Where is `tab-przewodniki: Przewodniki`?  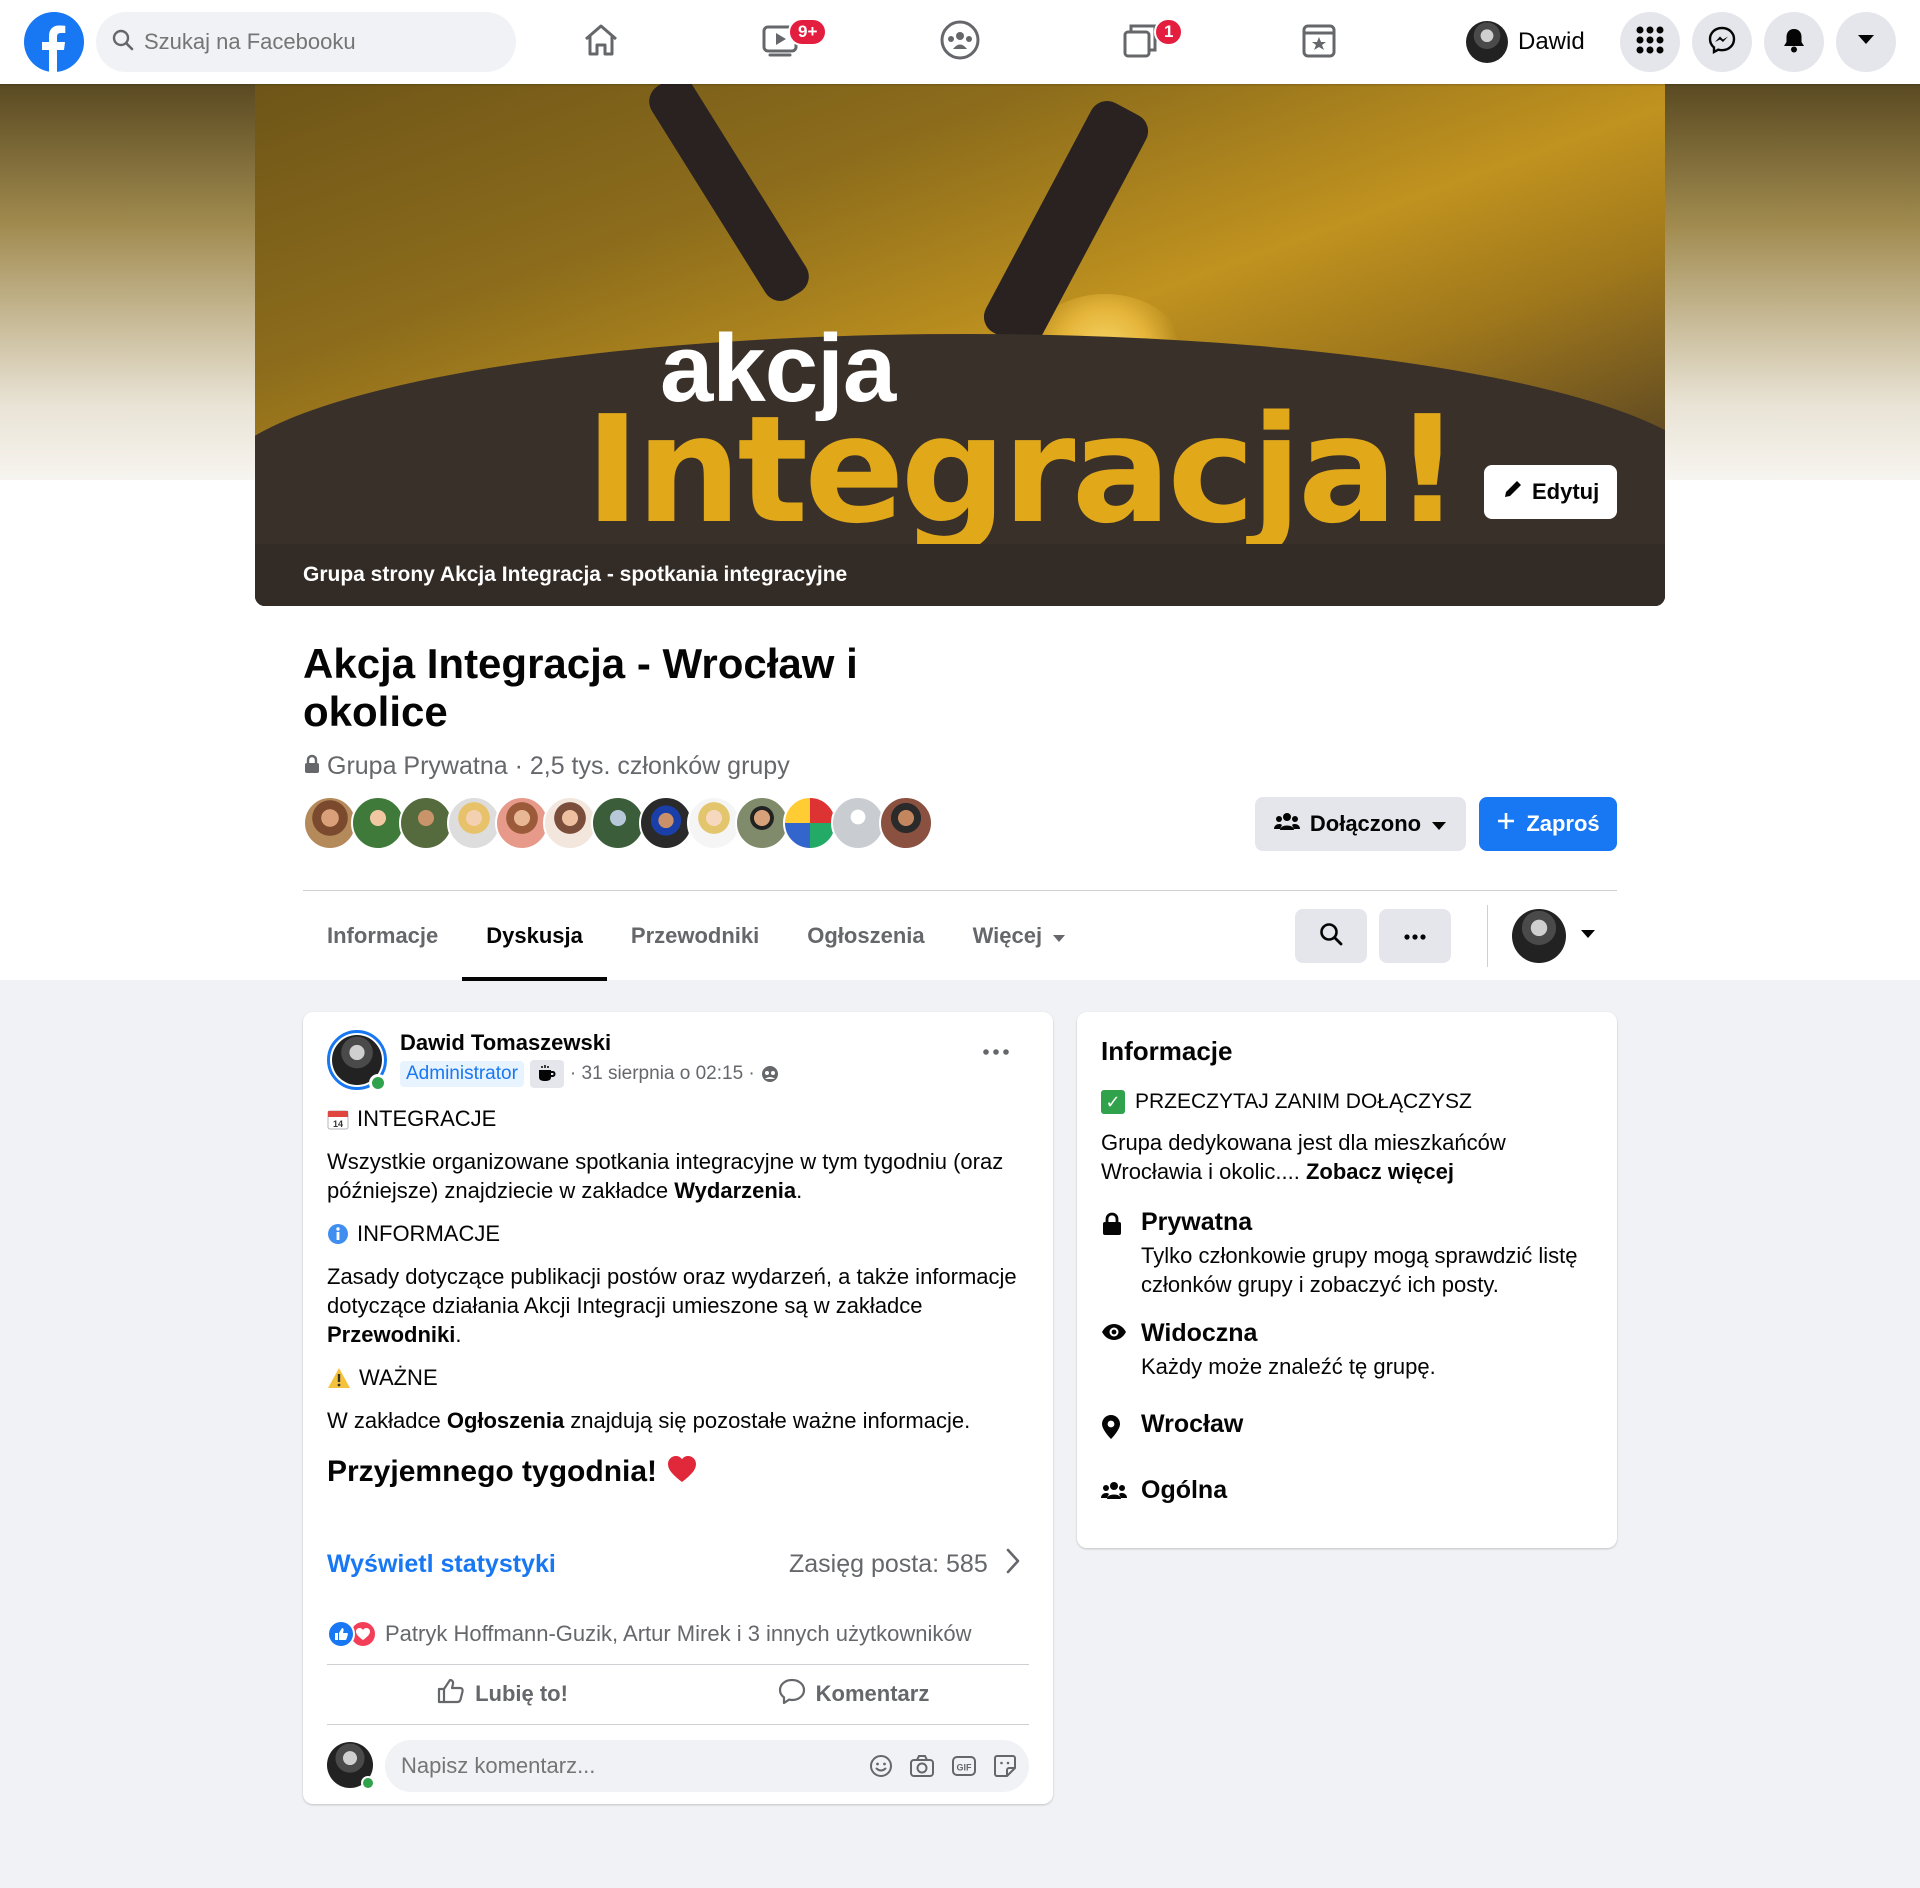
tab-przewodniki: Przewodniki is located at coordinates (695, 936).